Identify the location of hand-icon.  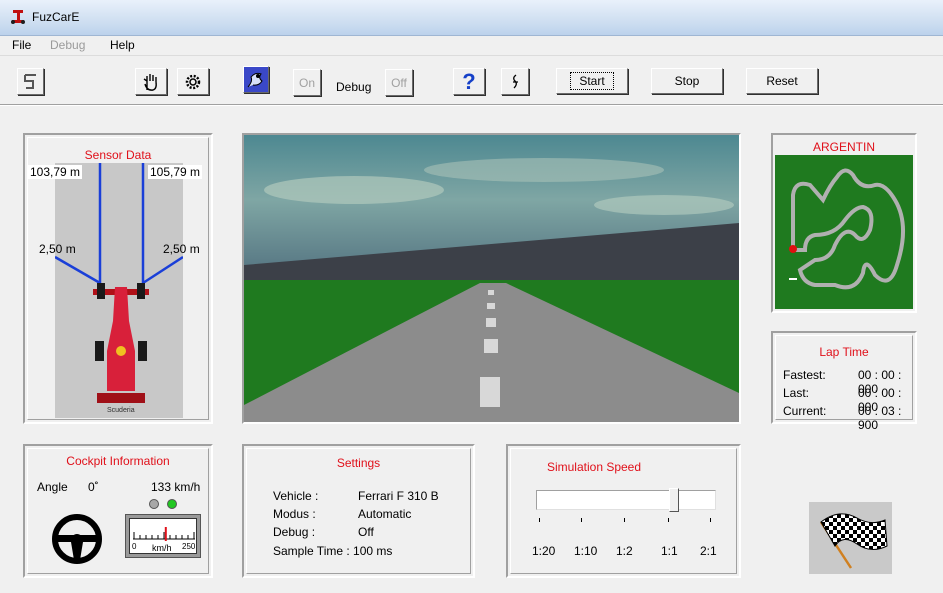
(150, 82).